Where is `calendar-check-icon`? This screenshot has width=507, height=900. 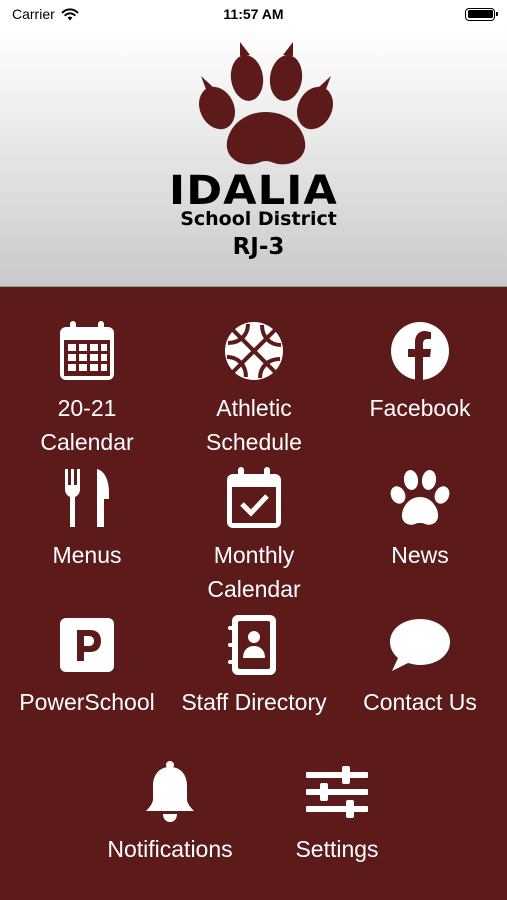
calendar-check-icon is located at coordinates (254, 498).